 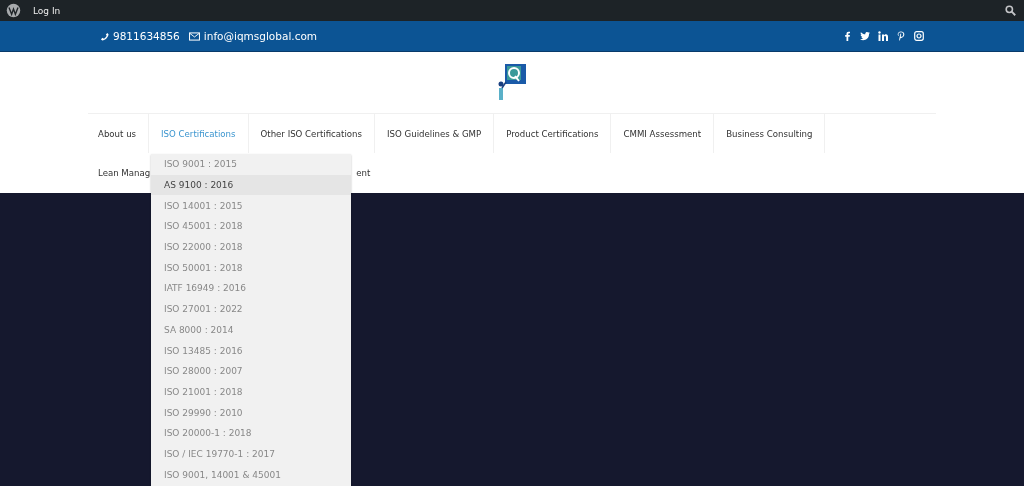 What do you see at coordinates (363, 173) in the screenshot?
I see `nav-link: ent` at bounding box center [363, 173].